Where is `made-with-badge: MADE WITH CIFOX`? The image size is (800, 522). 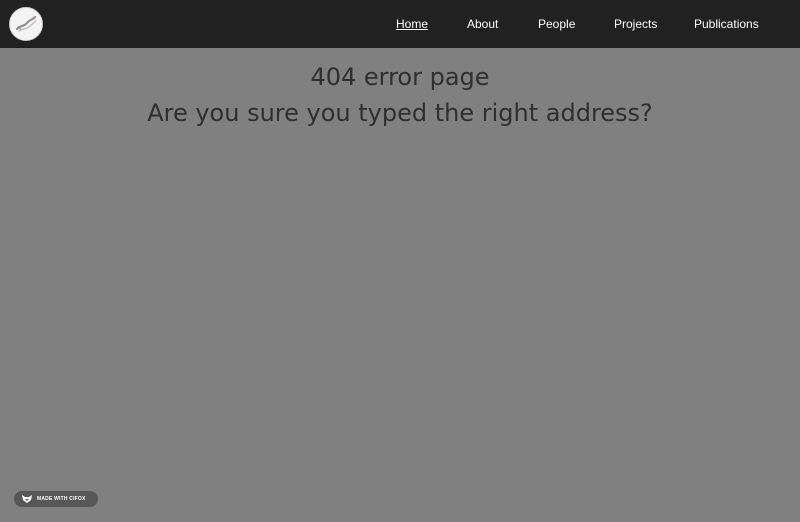 made-with-badge: MADE WITH CIFOX is located at coordinates (56, 499).